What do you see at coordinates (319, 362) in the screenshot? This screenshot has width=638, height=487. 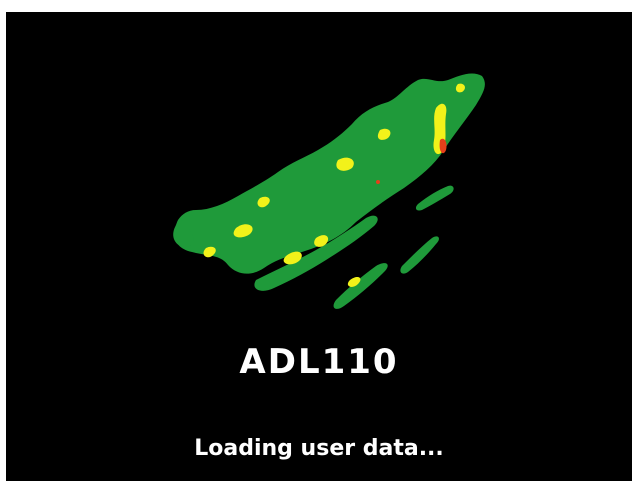 I see `product-name: ADL110` at bounding box center [319, 362].